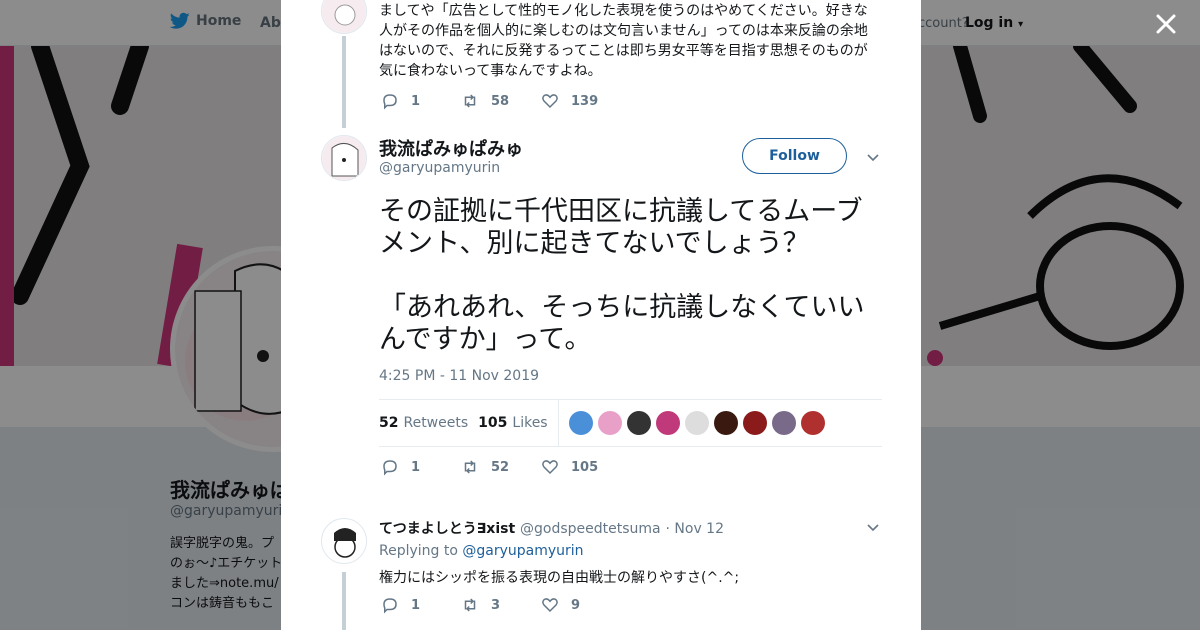  Describe the element at coordinates (522, 551) in the screenshot. I see `replying-to-handle: @garyupamyurin` at that location.